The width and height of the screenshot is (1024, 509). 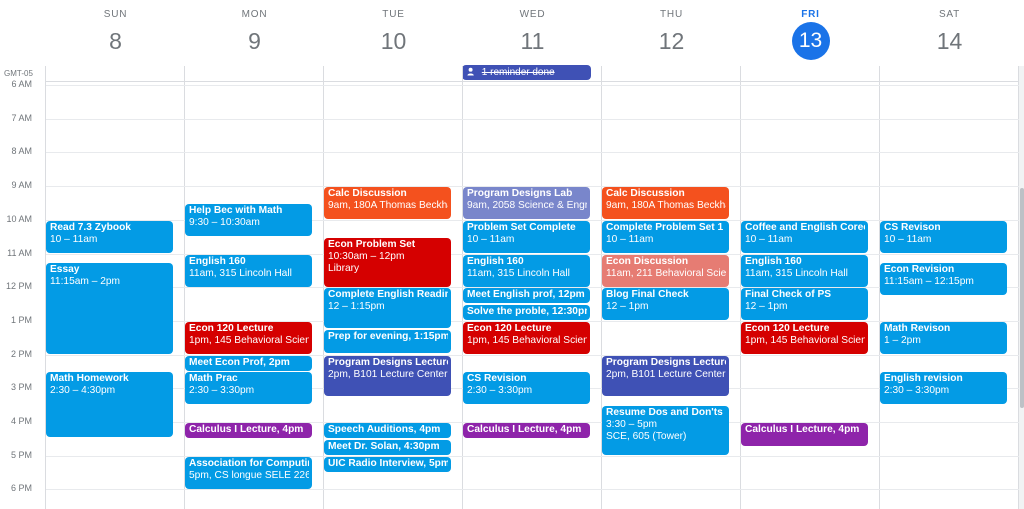 What do you see at coordinates (949, 14) in the screenshot?
I see `day-of-week-label: SAT` at bounding box center [949, 14].